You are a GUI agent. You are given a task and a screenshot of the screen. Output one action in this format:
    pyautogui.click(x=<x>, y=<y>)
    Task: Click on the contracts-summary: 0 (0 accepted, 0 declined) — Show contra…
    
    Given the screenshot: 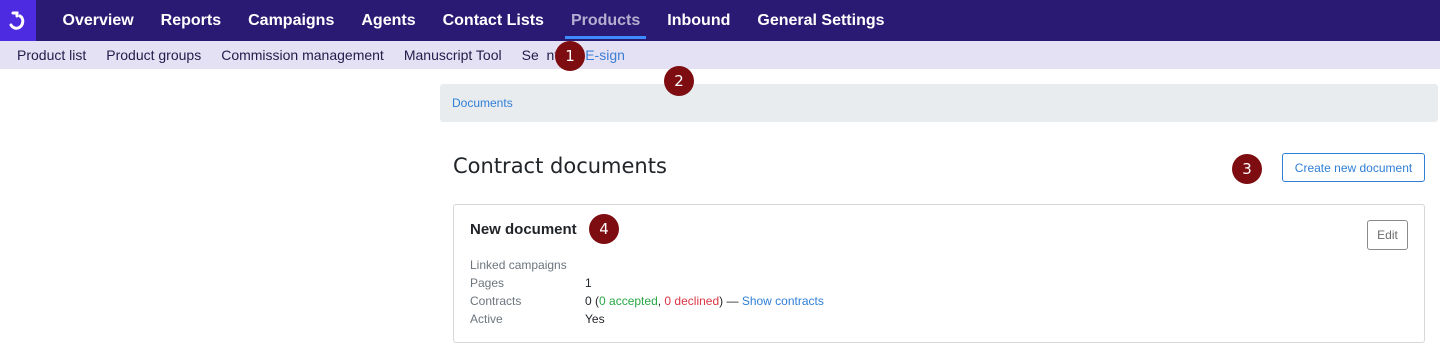 What is the action you would take?
    pyautogui.click(x=704, y=301)
    